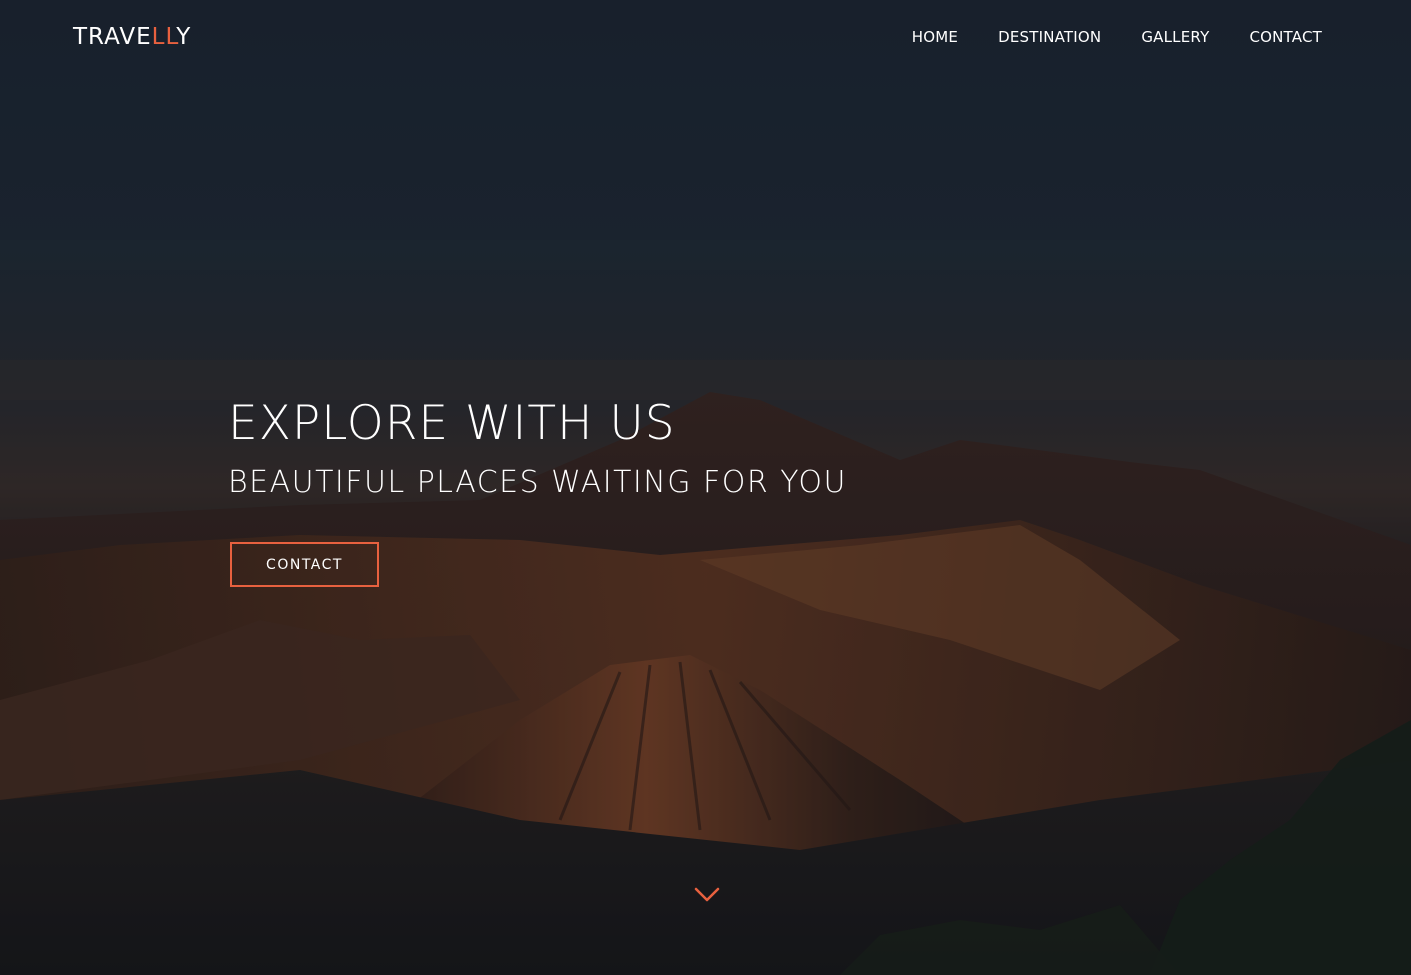  What do you see at coordinates (1175, 37) in the screenshot?
I see `nav-item-gallery: GALLERY` at bounding box center [1175, 37].